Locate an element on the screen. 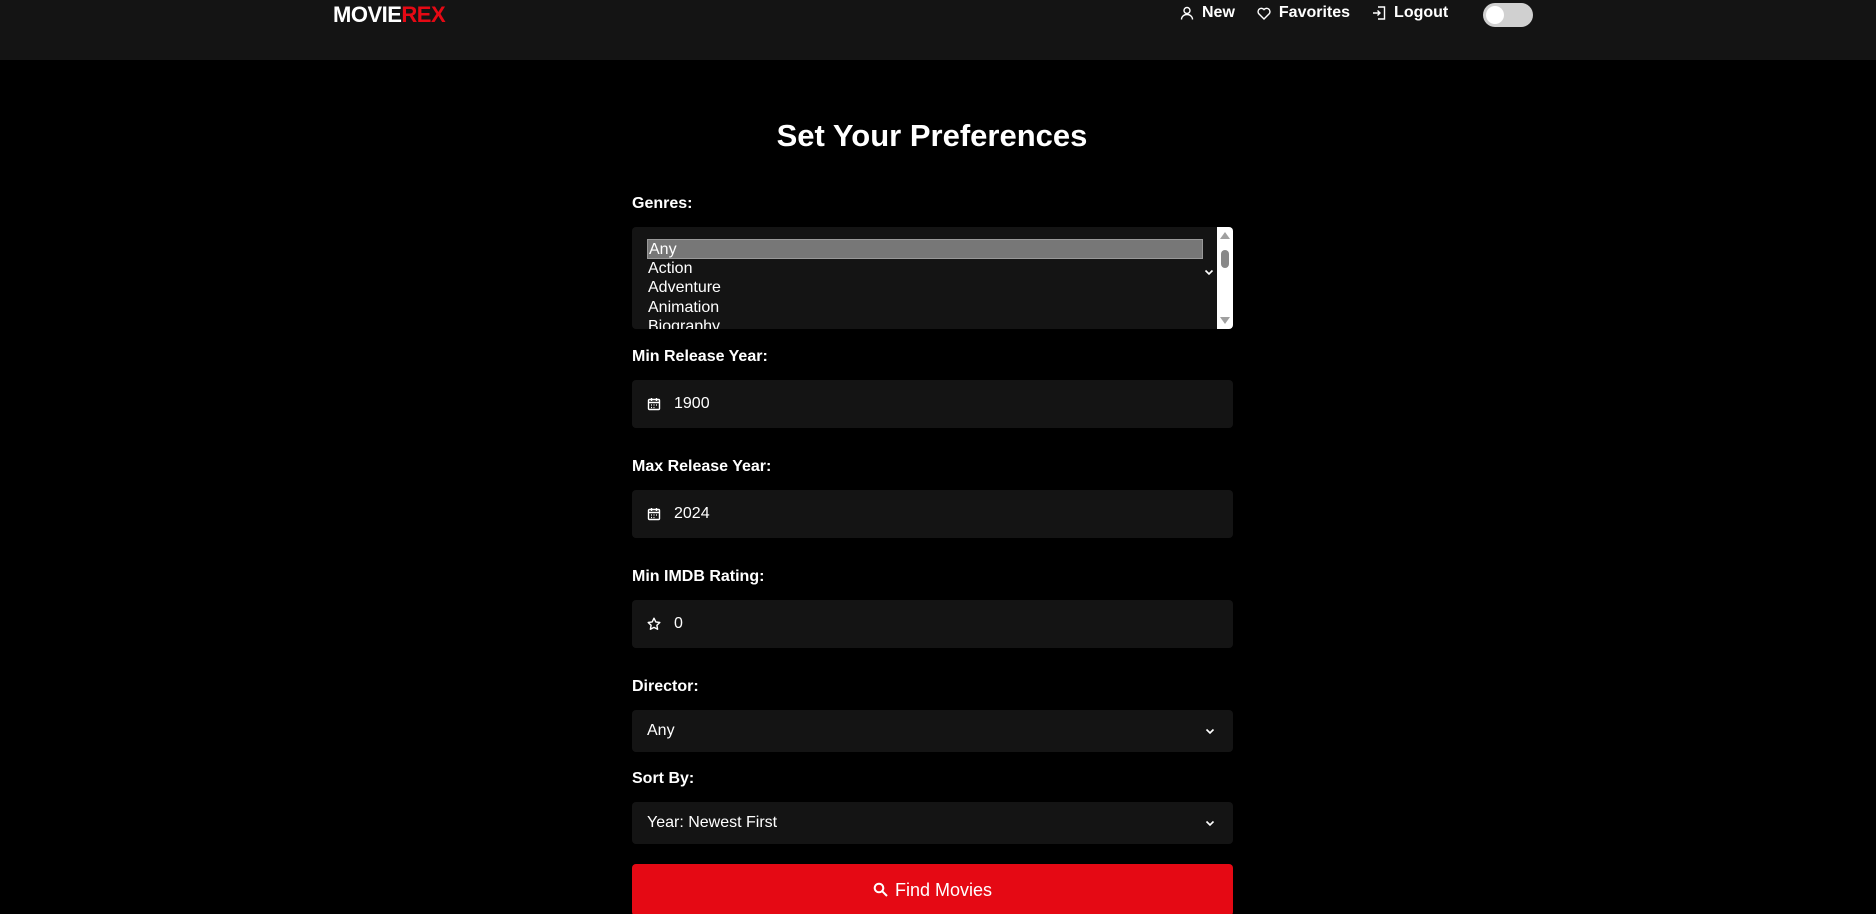 The image size is (1876, 914). genres-select: Any Action Adventure Animation Biography is located at coordinates (932, 278).